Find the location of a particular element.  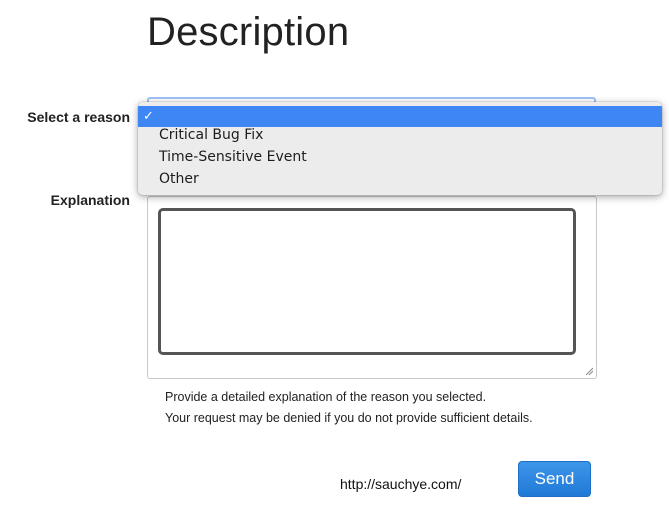

explanation-label: Explanation is located at coordinates (90, 200).